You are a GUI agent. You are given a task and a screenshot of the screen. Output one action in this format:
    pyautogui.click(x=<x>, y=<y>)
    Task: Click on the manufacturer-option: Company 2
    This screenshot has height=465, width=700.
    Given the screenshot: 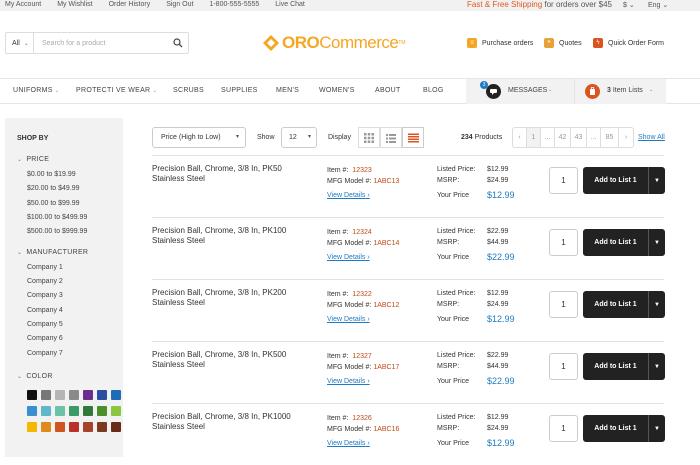 What is the action you would take?
    pyautogui.click(x=45, y=281)
    